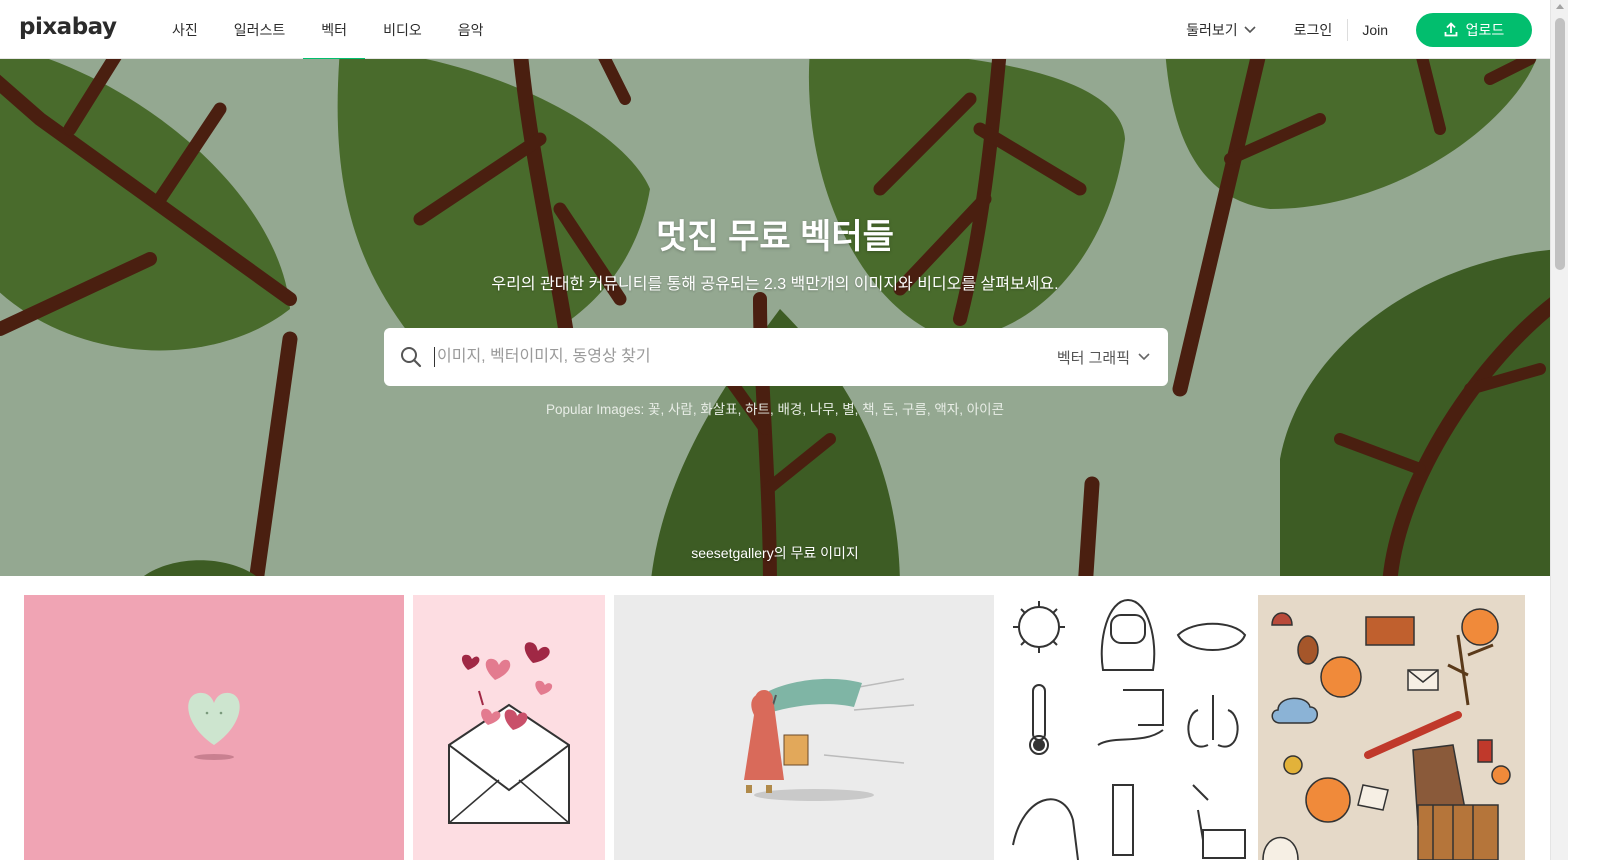 This screenshot has width=1600, height=860. I want to click on popular-tag: 화살표, so click(718, 409).